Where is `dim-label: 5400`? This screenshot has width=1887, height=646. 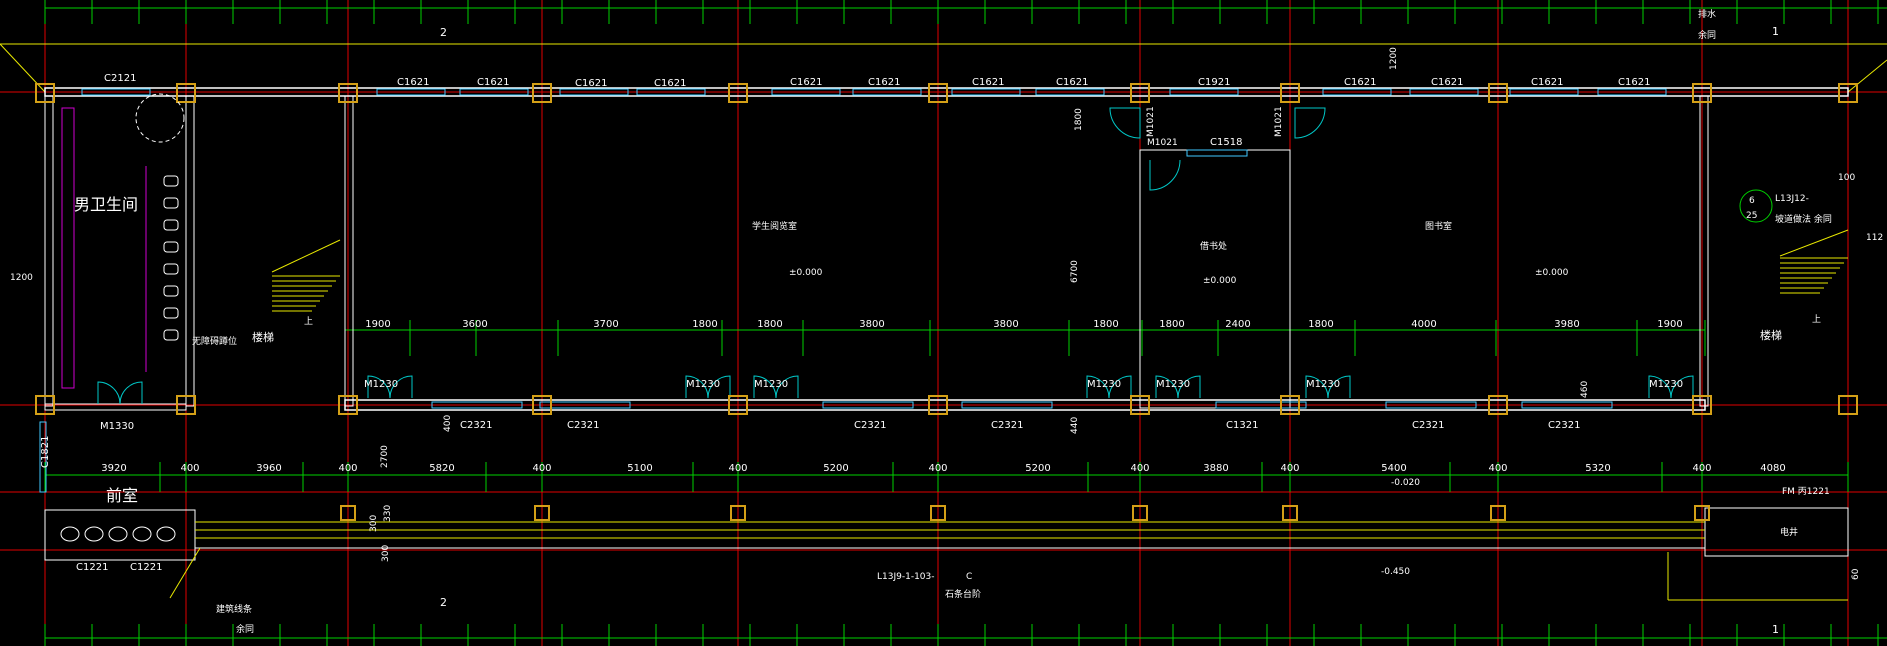 dim-label: 5400 is located at coordinates (1393, 468).